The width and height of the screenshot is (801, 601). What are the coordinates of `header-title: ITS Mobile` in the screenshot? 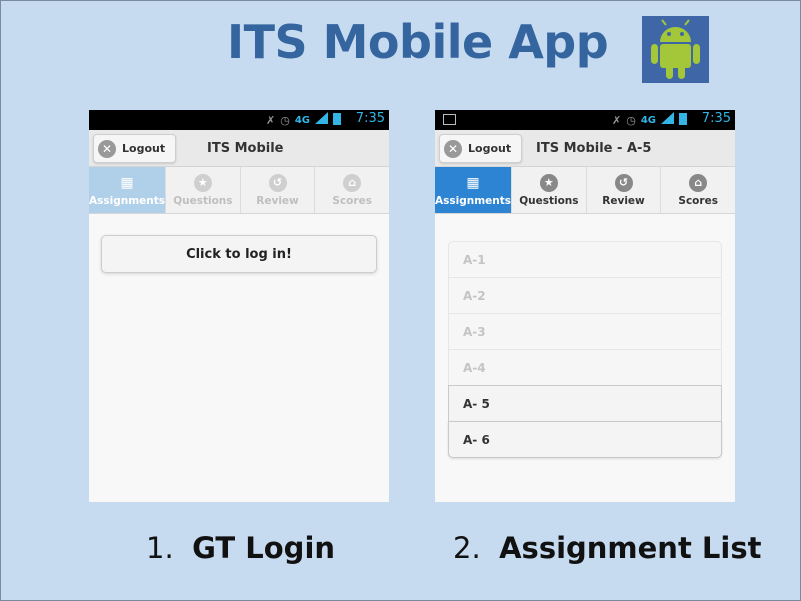 It's located at (245, 148).